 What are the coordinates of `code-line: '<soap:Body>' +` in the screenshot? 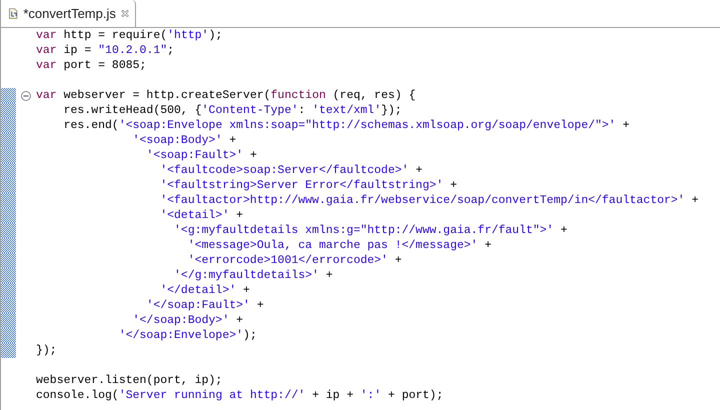 It's located at (184, 140).